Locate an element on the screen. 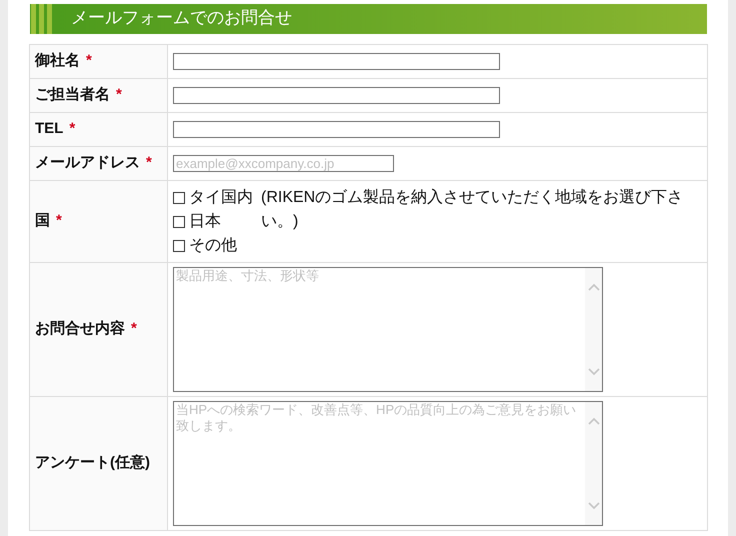 The image size is (736, 536). stripes-drawing is located at coordinates (41, 19).